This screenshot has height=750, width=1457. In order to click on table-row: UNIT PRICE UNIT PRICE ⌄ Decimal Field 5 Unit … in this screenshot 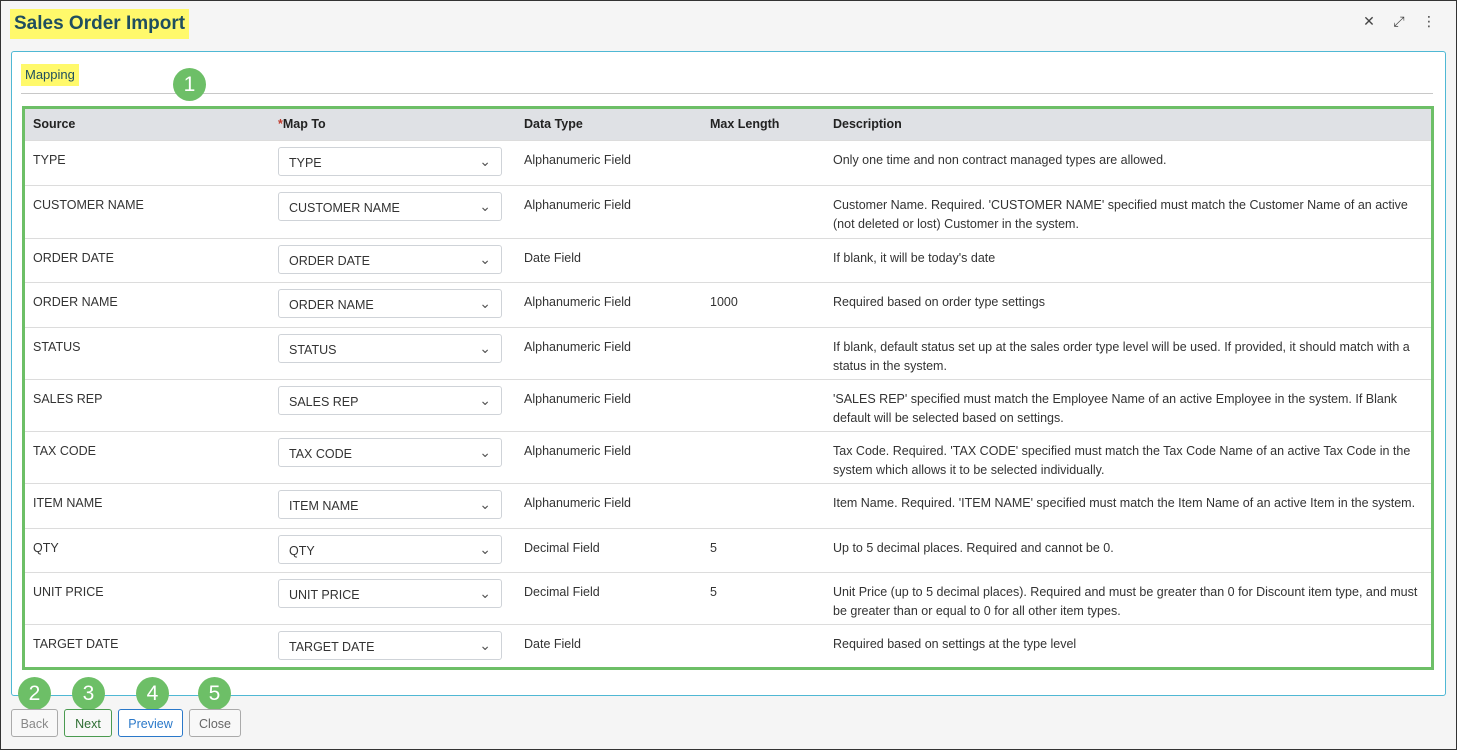, I will do `click(728, 597)`.